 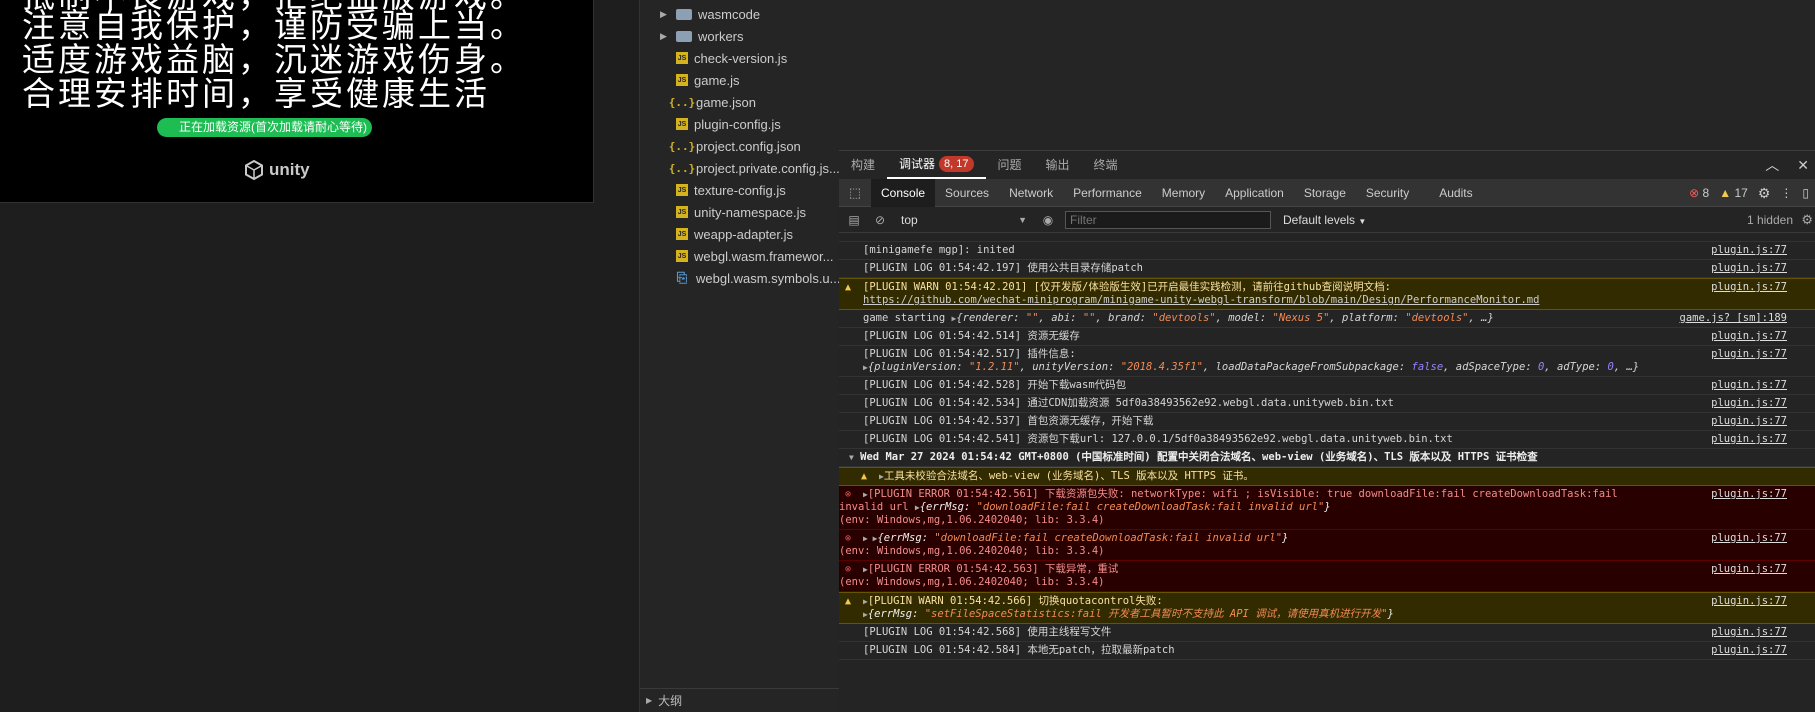 What do you see at coordinates (740, 700) in the screenshot?
I see `outline-section-header: ▶ 大纲` at bounding box center [740, 700].